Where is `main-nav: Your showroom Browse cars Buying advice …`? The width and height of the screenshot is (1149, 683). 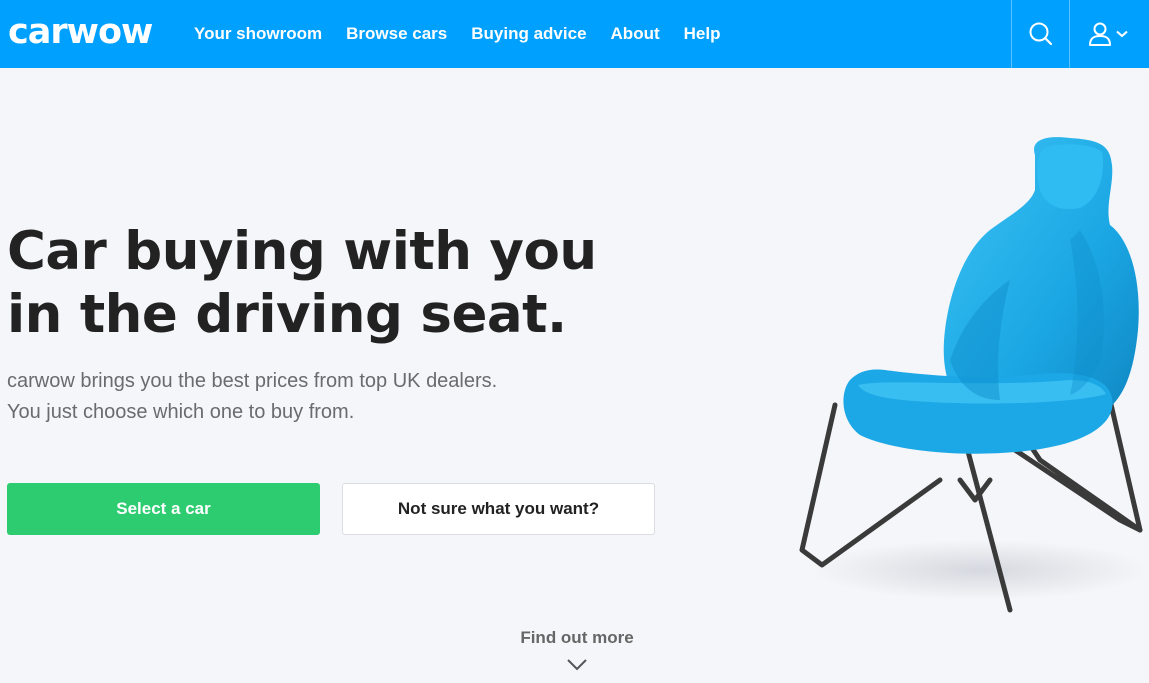
main-nav: Your showroom Browse cars Buying advice … is located at coordinates (469, 34).